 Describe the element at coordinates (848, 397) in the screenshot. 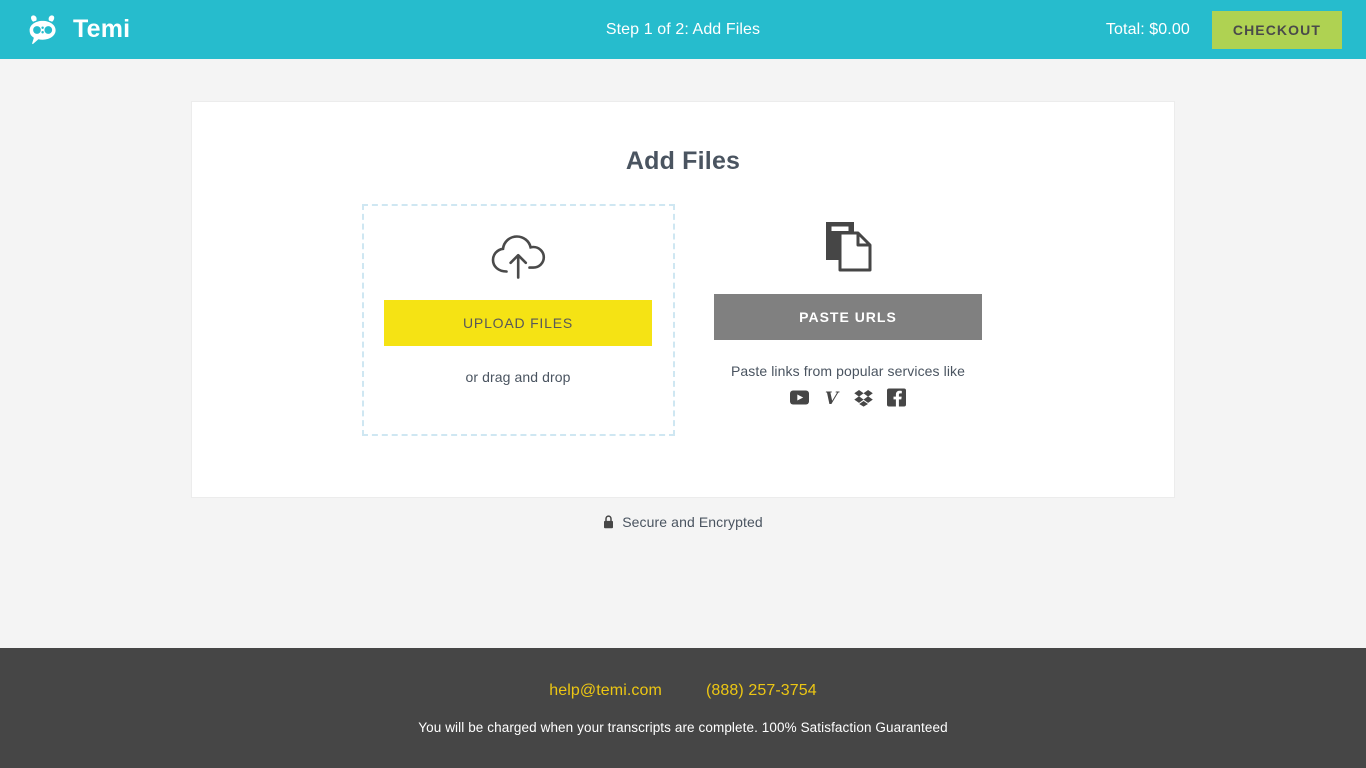

I see `service-icon-list: V` at that location.